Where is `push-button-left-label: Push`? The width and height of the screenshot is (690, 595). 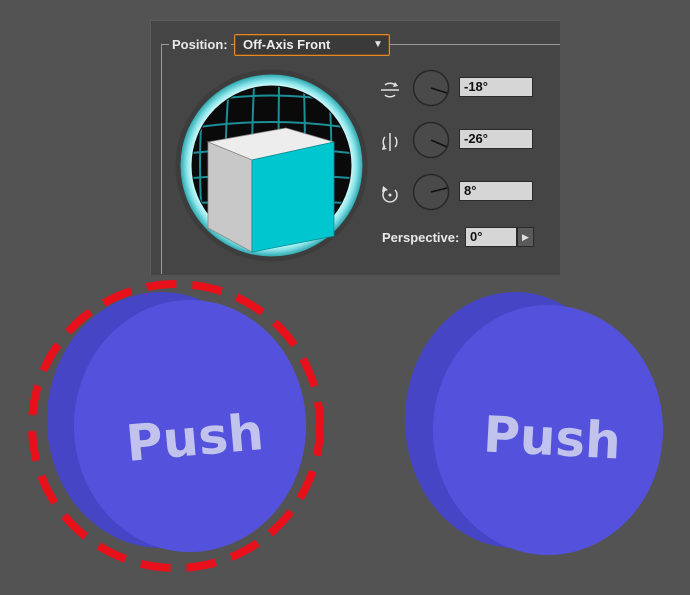 push-button-left-label: Push is located at coordinates (195, 438).